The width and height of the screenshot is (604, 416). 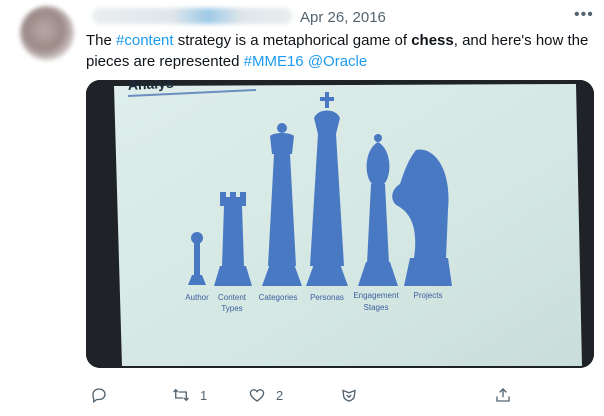 I want to click on text-bold: chess, so click(x=432, y=40).